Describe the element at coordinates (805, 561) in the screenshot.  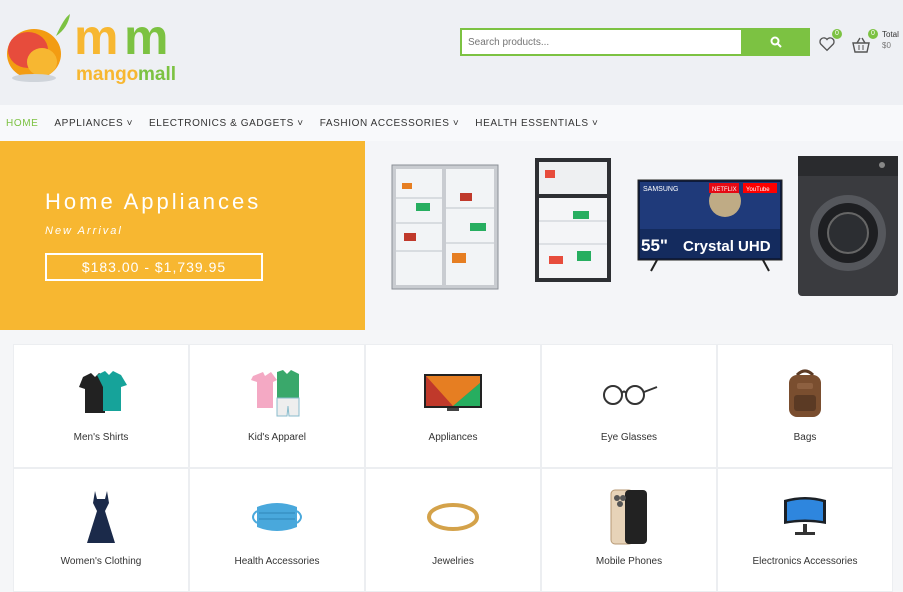
I see `category-label: Electronics Accessories` at that location.